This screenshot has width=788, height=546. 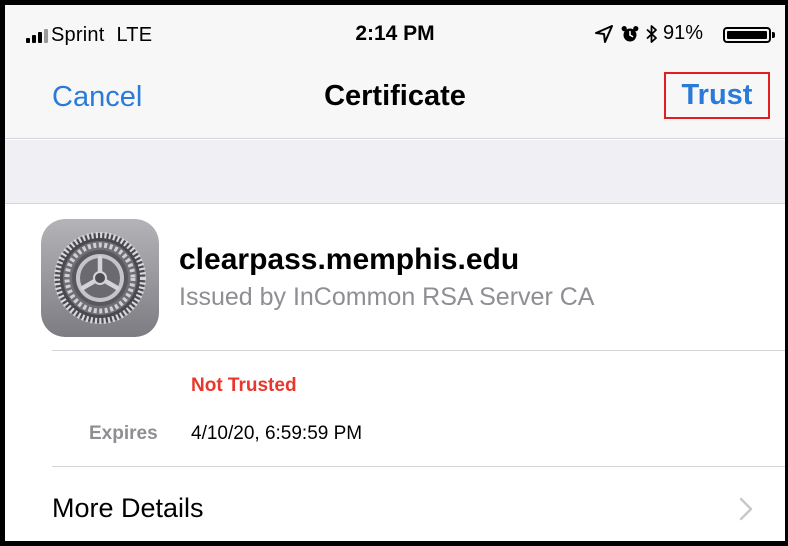 I want to click on battery-body, so click(x=747, y=35).